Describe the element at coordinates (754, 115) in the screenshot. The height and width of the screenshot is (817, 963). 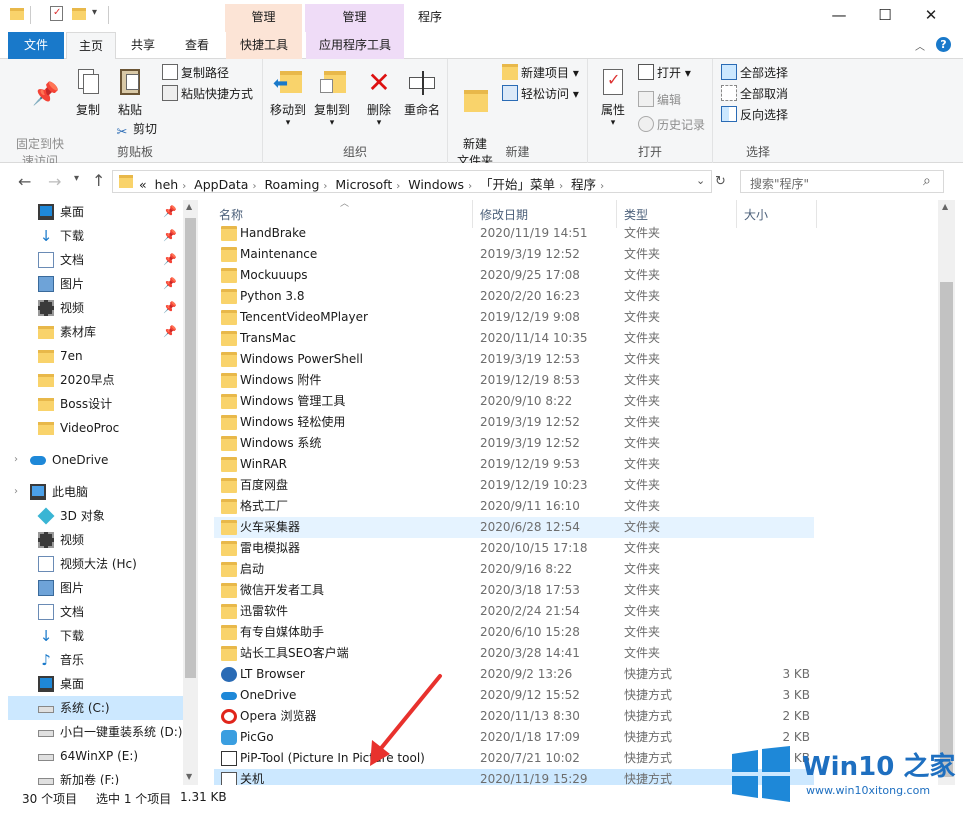
I see `invert-selection-button: 反向选择` at that location.